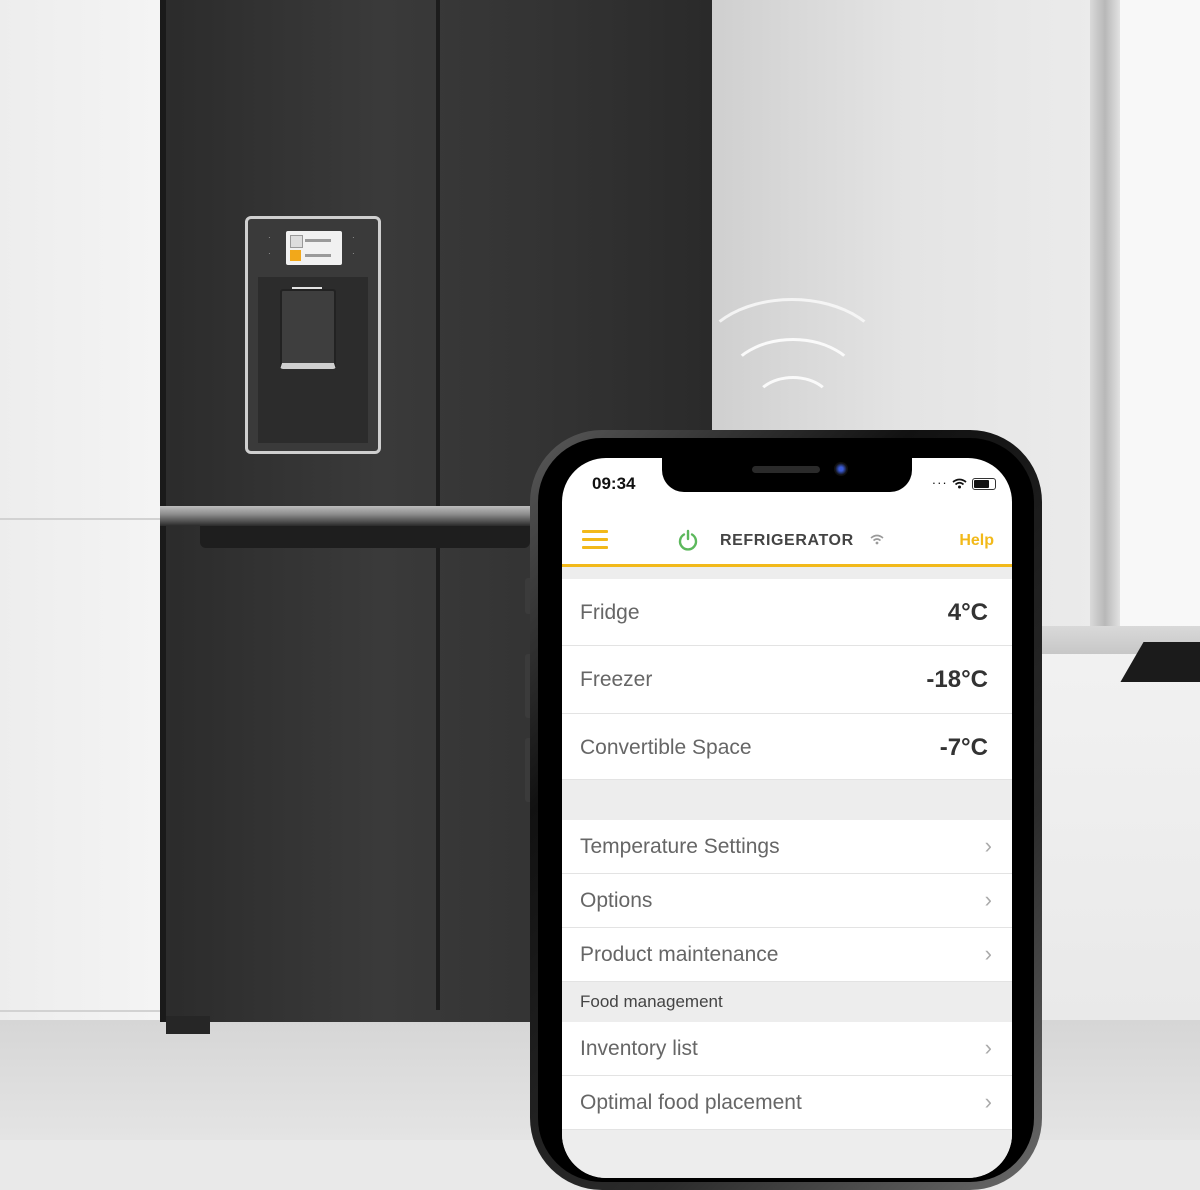 This screenshot has height=1190, width=1200. Describe the element at coordinates (438, 505) in the screenshot. I see `fridge-door-split` at that location.